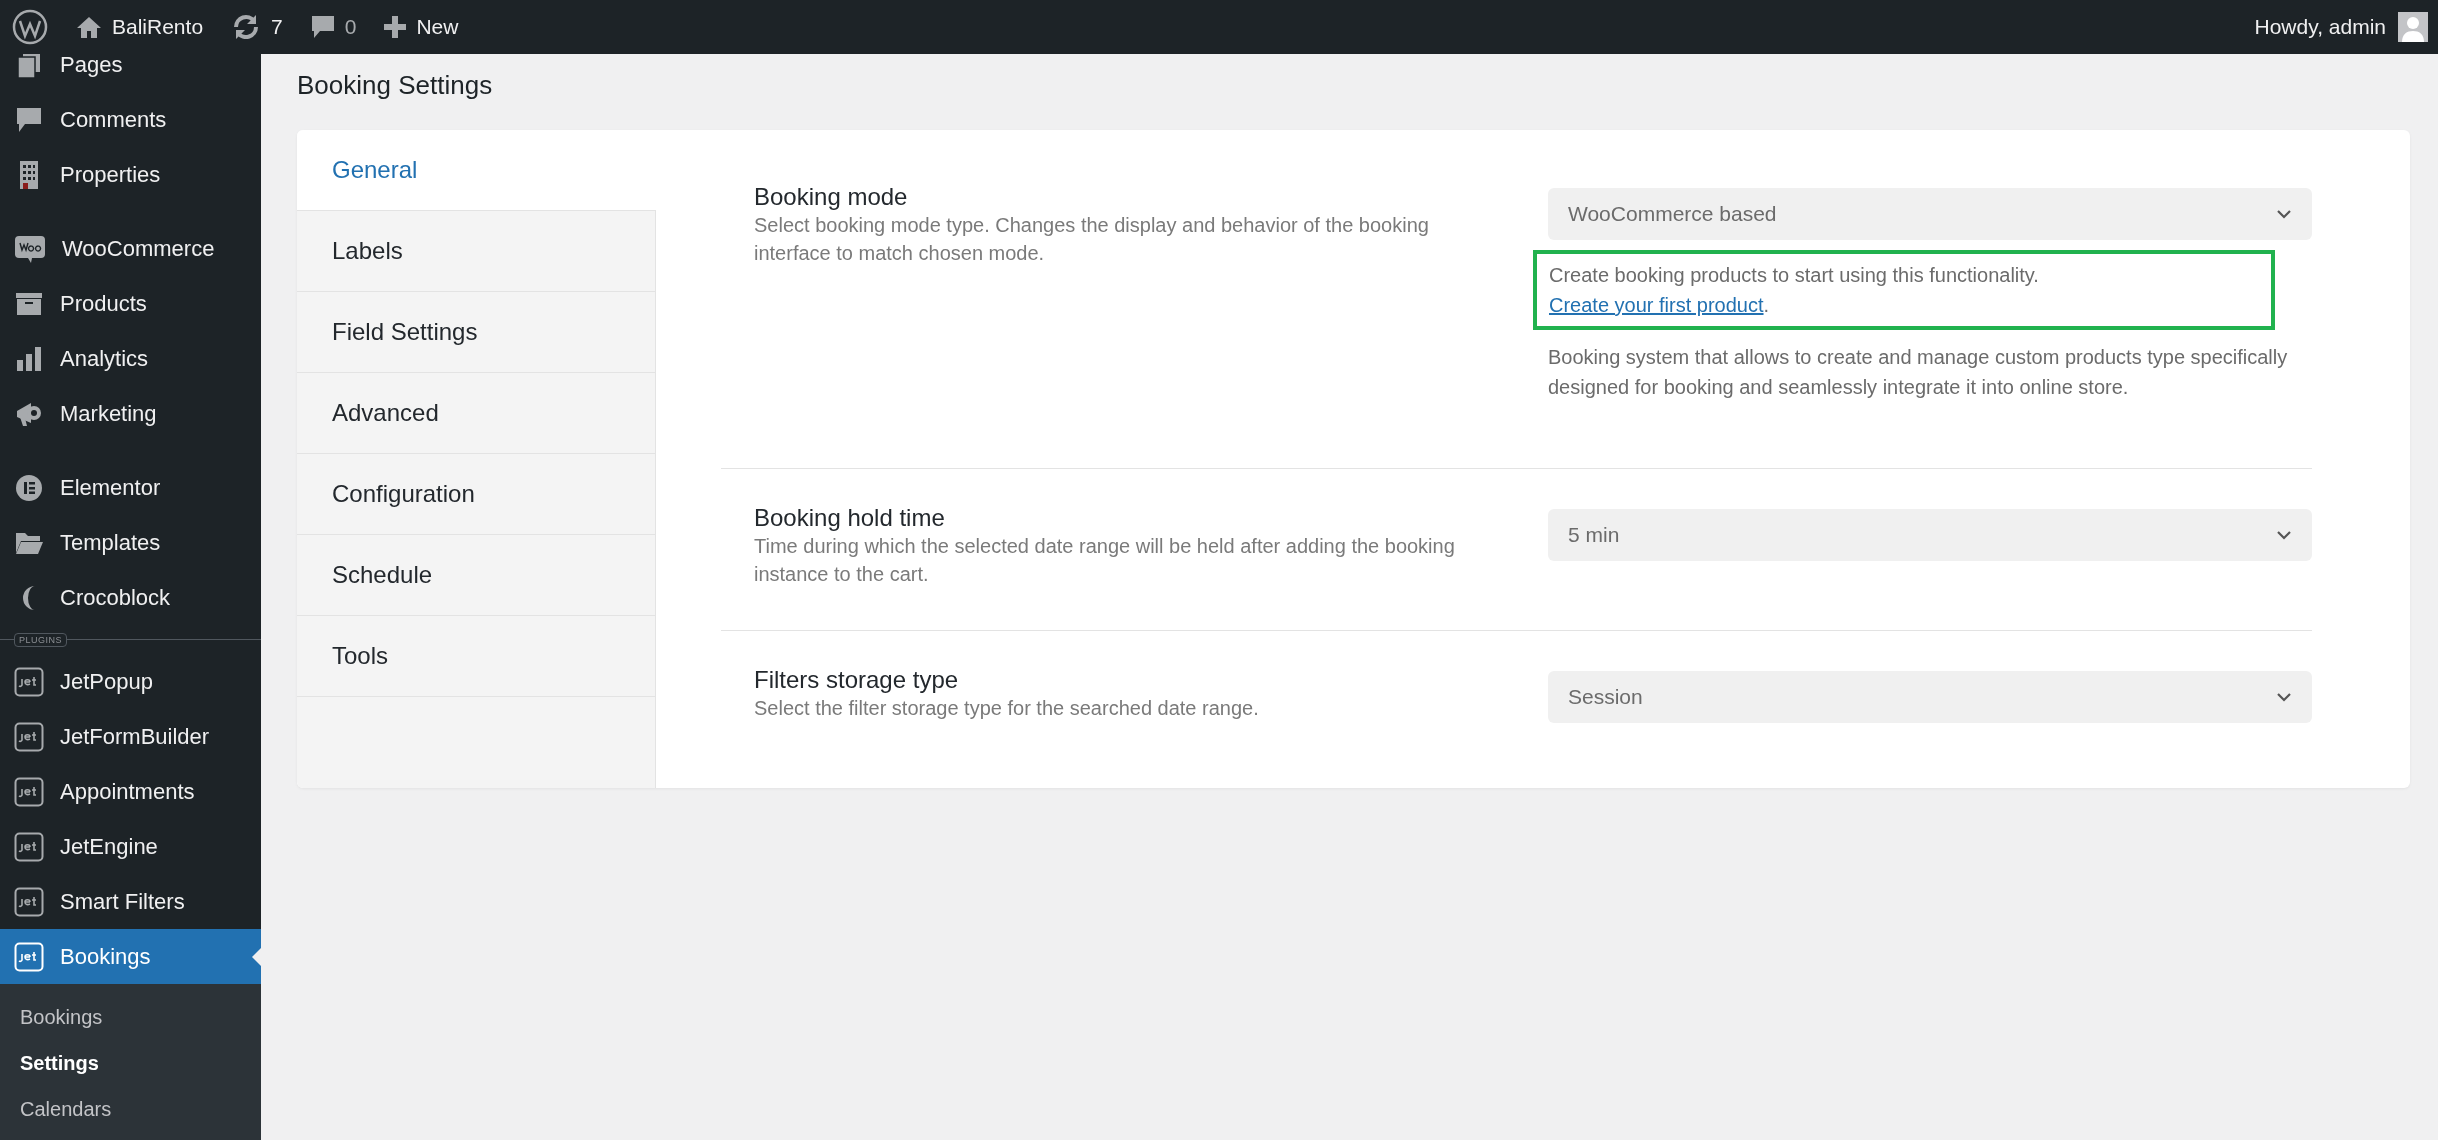  Describe the element at coordinates (1007, 708) in the screenshot. I see `setting-description: Select the filter storage type for the searched date range.` at that location.